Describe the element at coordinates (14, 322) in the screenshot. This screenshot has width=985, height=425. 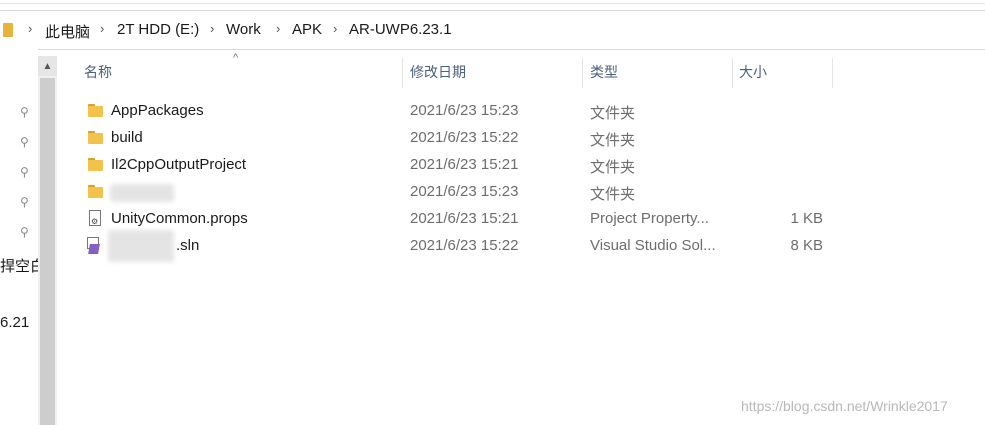
I see `nav-item-label: 6.21` at that location.